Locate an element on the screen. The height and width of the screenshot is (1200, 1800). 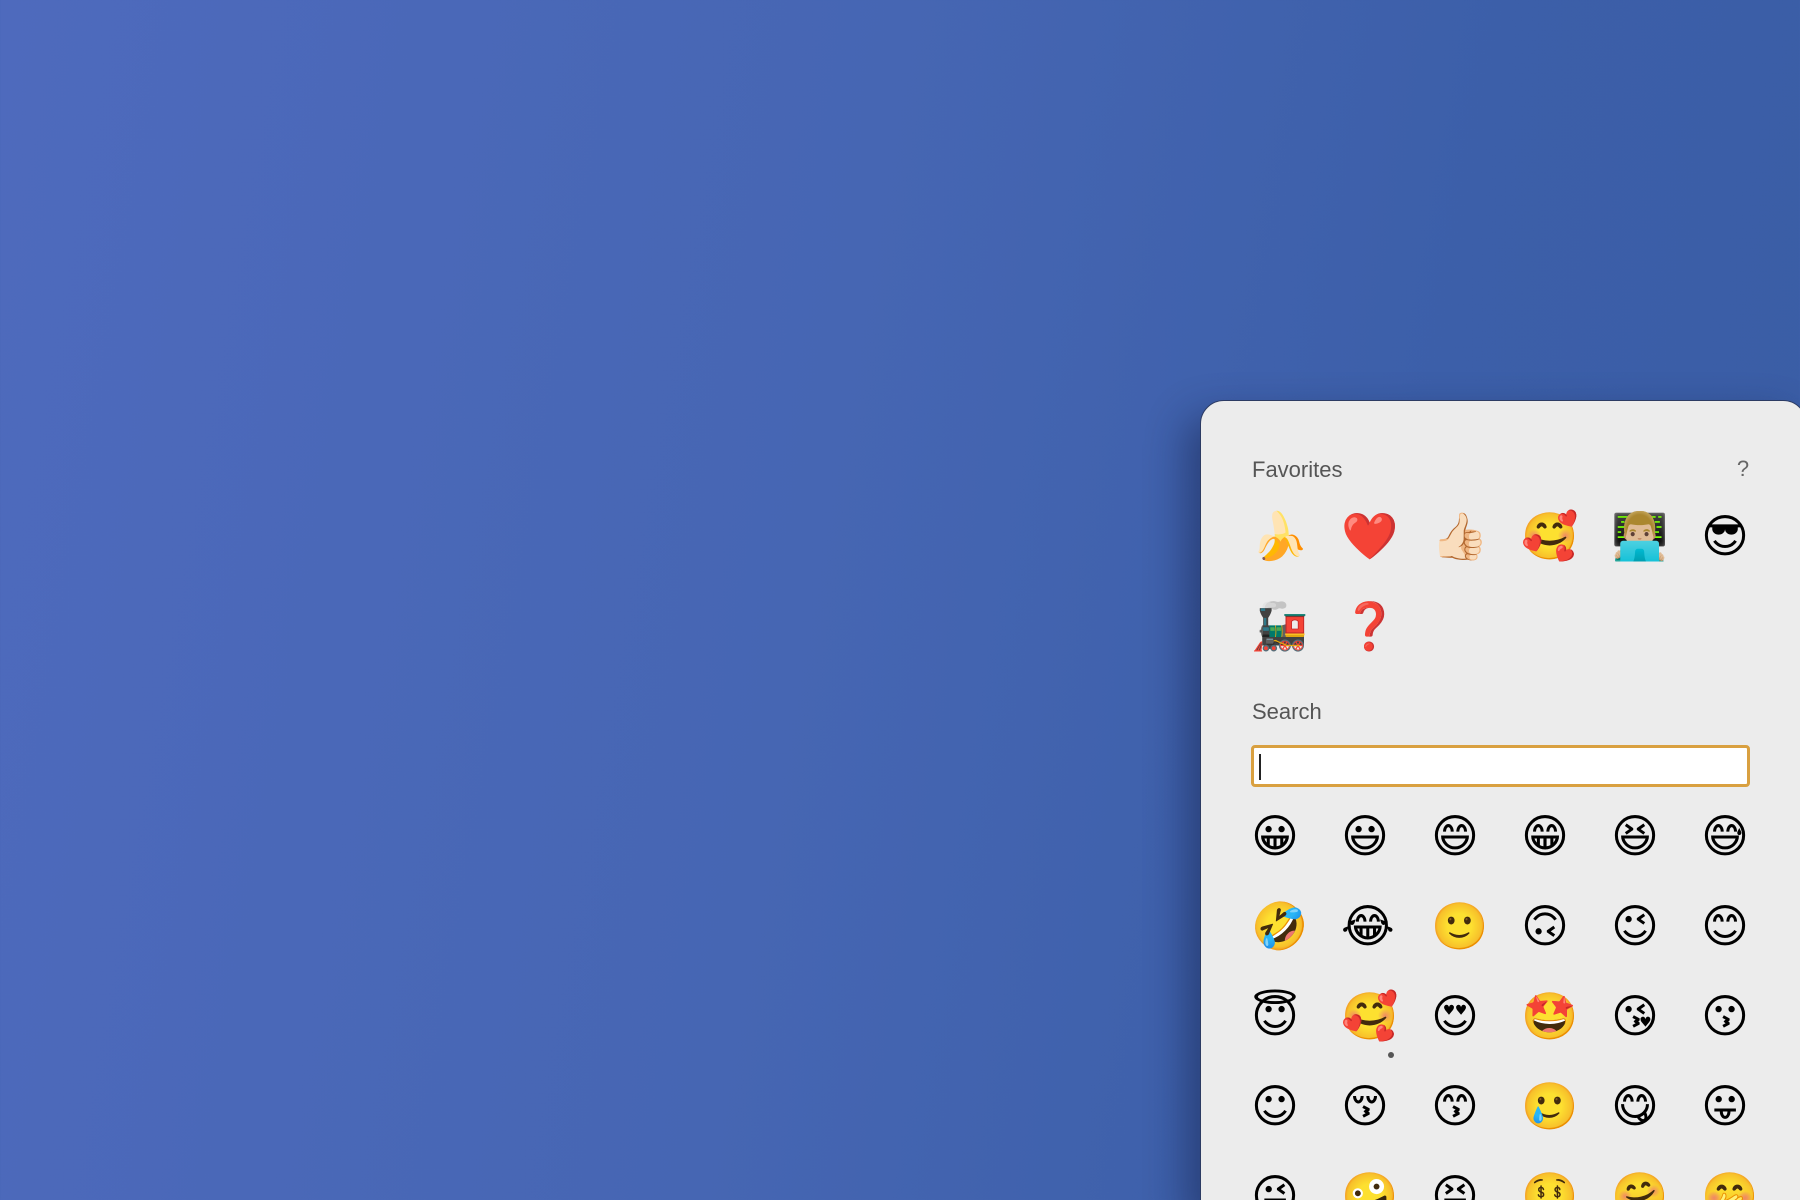
list-emoji-squinting-face: 😆 is located at coordinates (1654, 836).